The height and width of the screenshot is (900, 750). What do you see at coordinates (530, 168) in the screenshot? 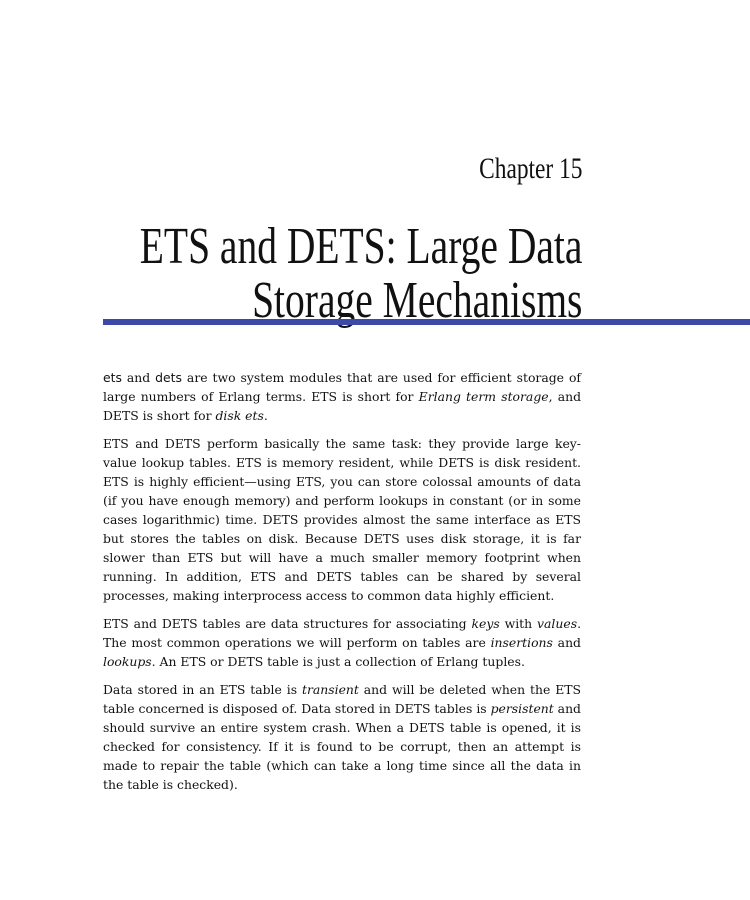
I see `chapter-number: Chapter 15` at bounding box center [530, 168].